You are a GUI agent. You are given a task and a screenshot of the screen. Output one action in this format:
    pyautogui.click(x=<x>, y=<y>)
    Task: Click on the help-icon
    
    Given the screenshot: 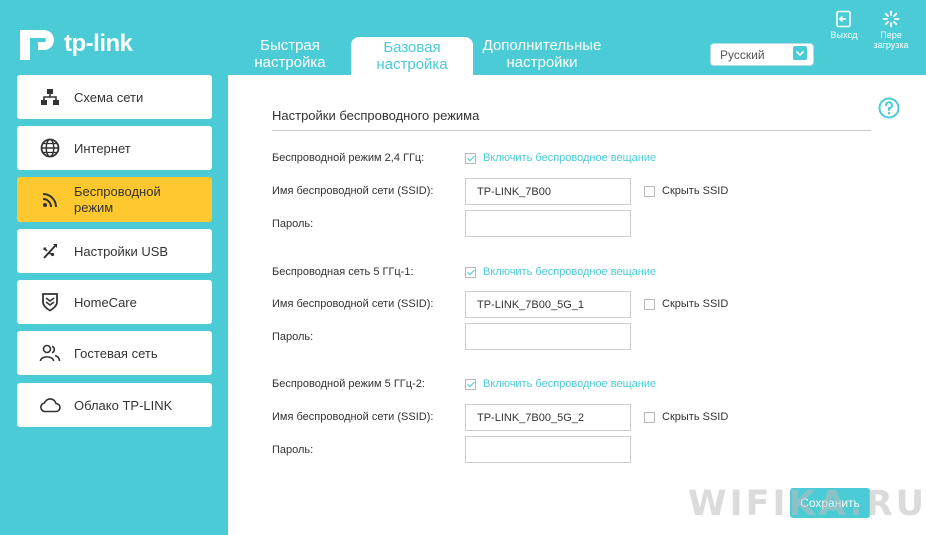 What is the action you would take?
    pyautogui.click(x=889, y=108)
    